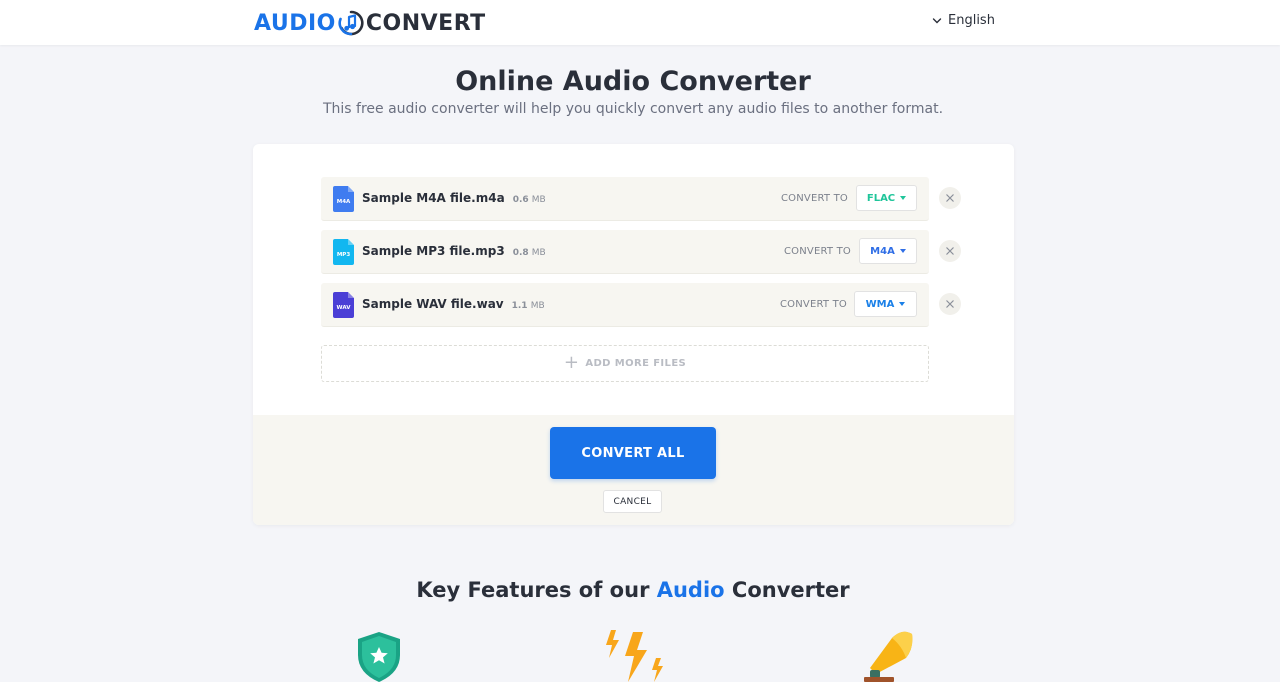 The width and height of the screenshot is (1280, 682). I want to click on file-size: 0.6 MB, so click(529, 200).